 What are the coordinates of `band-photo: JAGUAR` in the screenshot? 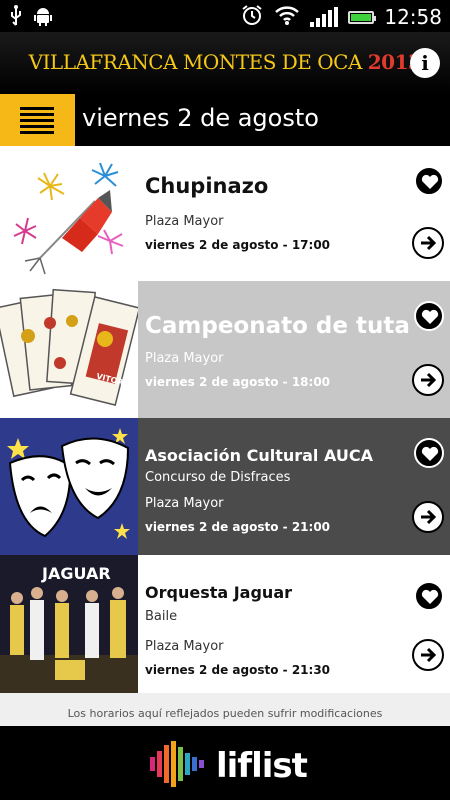 It's located at (69, 624).